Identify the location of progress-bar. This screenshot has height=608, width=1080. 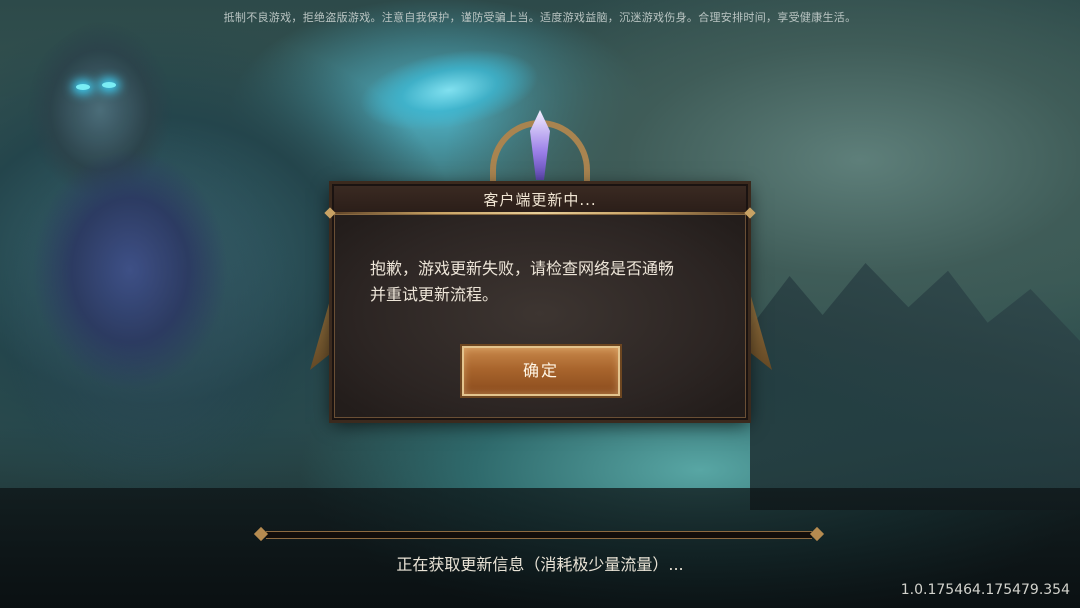
(539, 534).